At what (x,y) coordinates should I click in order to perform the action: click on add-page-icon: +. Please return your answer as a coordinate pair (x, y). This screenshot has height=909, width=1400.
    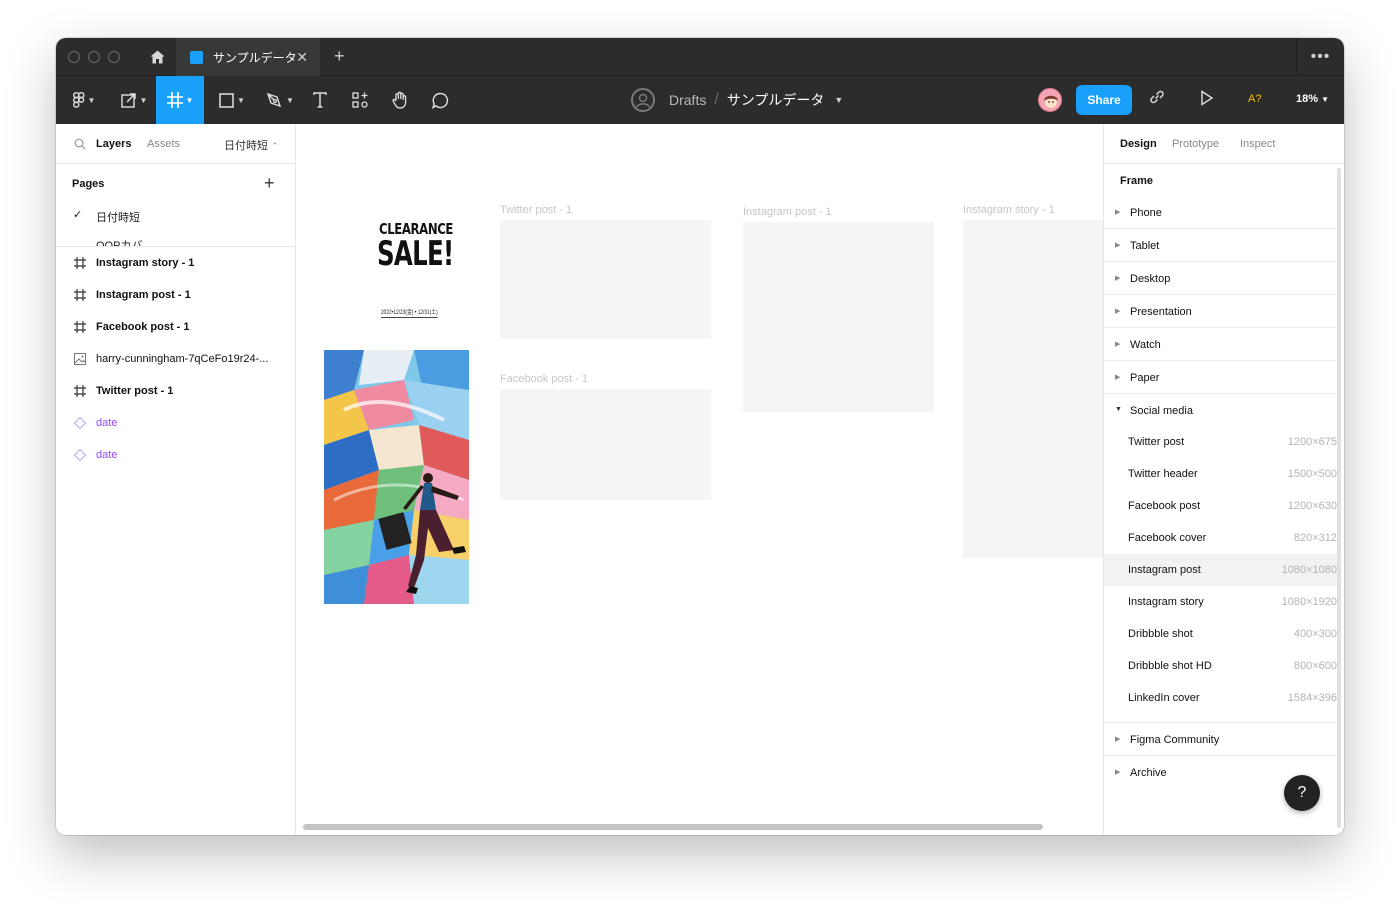
    Looking at the image, I should click on (269, 183).